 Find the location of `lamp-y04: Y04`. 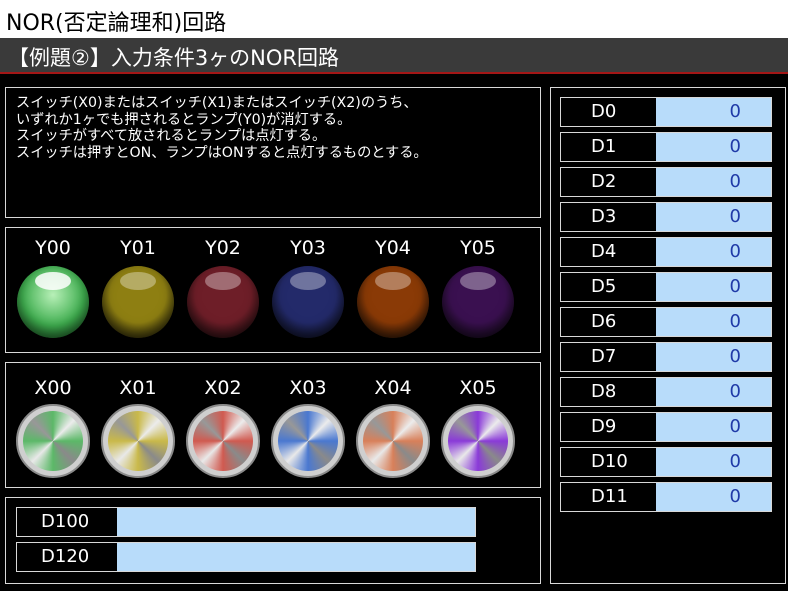

lamp-y04: Y04 is located at coordinates (393, 287).